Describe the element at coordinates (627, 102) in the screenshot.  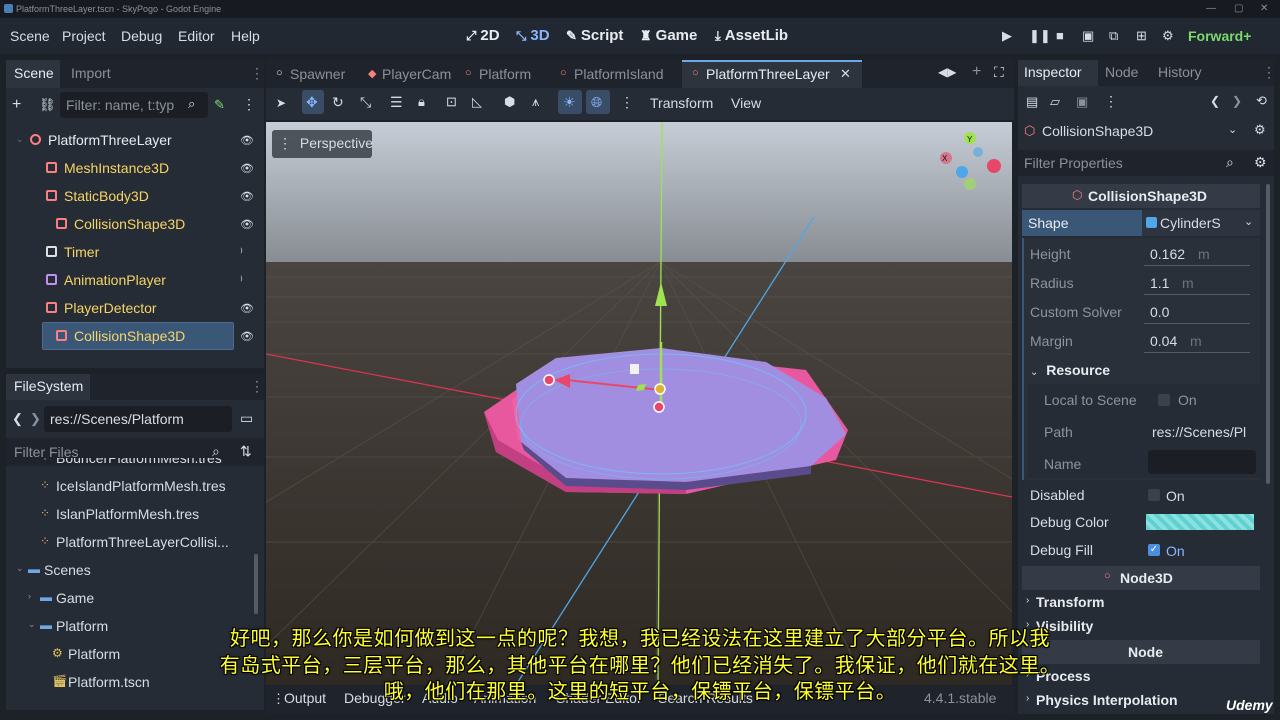
I see `viewport-more-icon: ⋮` at that location.